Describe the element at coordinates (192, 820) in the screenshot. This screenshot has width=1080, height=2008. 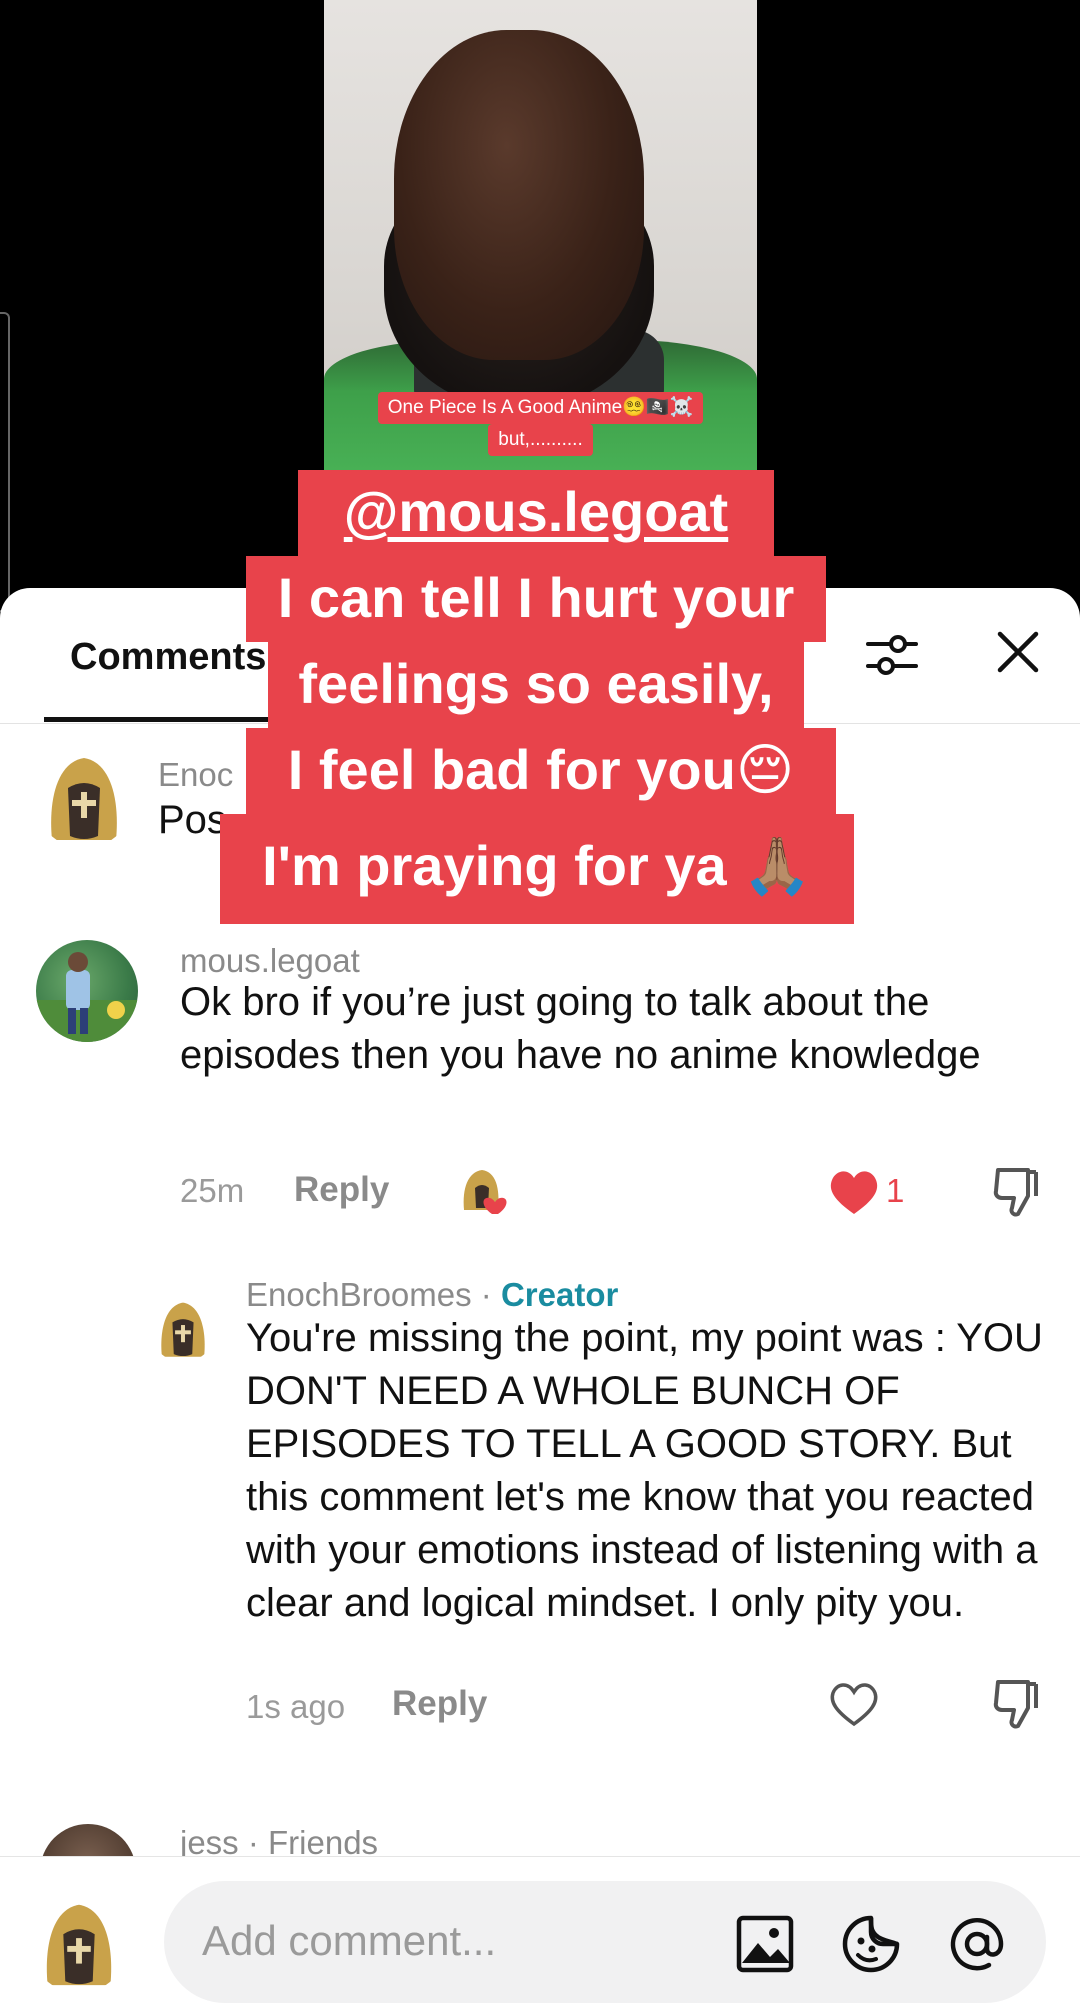
I see `comment-text: Pos` at that location.